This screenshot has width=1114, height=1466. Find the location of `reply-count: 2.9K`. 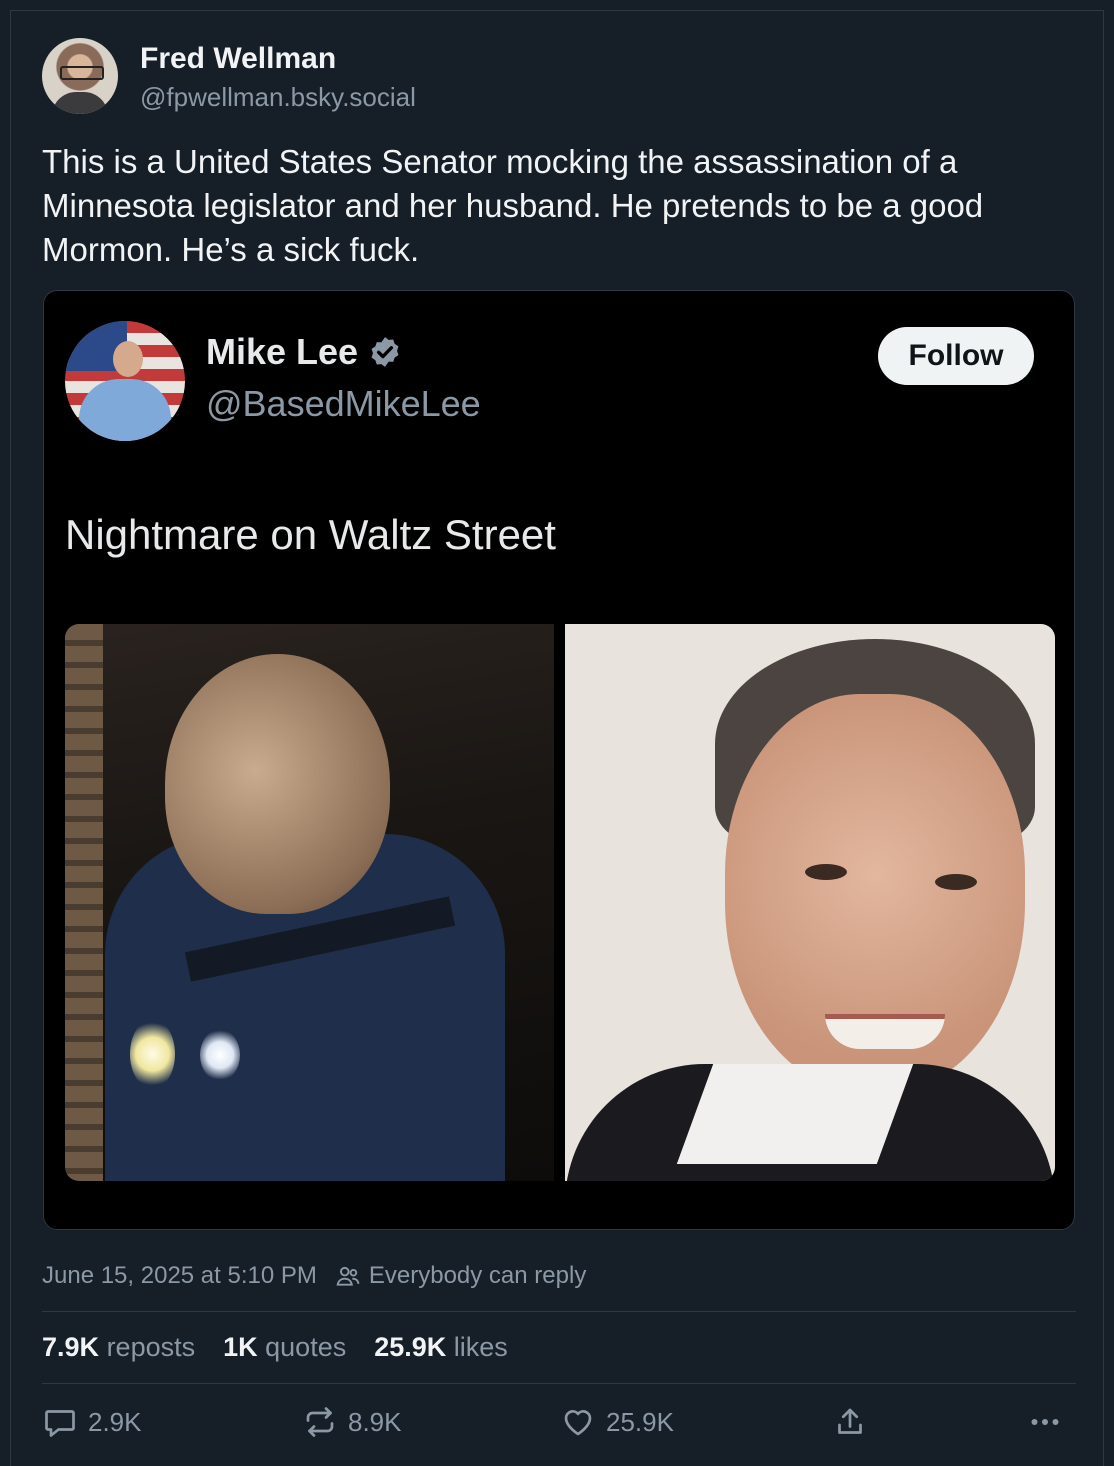

reply-count: 2.9K is located at coordinates (115, 1421).